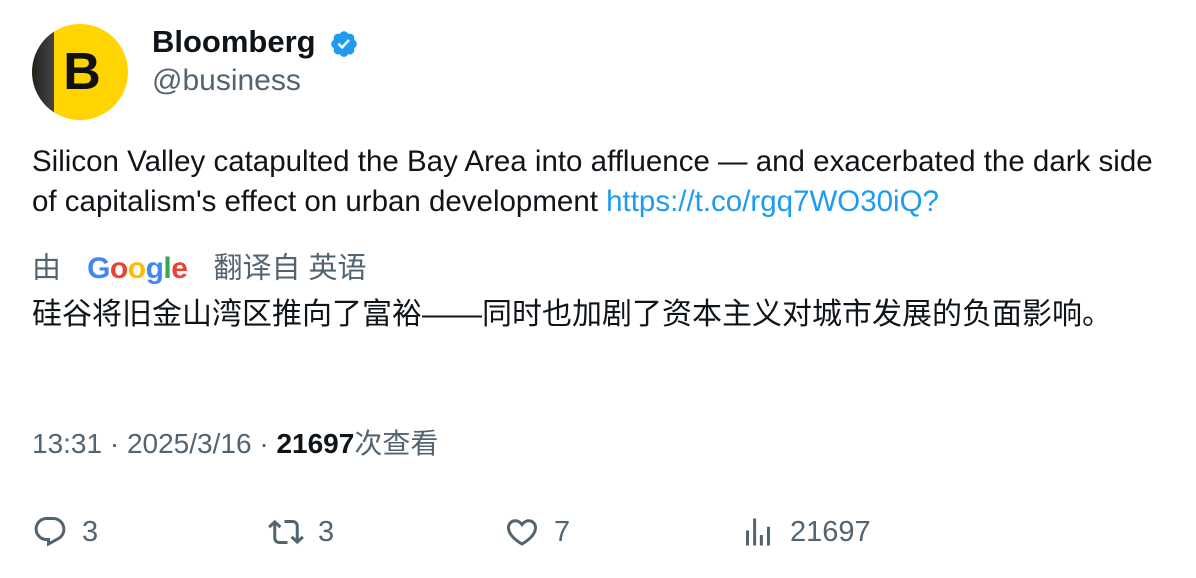 The image size is (1196, 578). I want to click on reply-count: 3, so click(90, 531).